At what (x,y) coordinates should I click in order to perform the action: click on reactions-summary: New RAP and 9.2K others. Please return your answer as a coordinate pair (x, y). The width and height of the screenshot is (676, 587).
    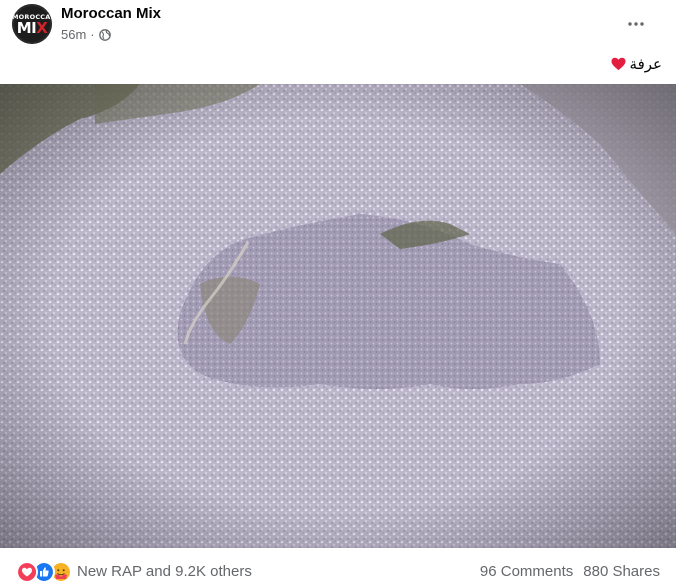
    Looking at the image, I should click on (164, 571).